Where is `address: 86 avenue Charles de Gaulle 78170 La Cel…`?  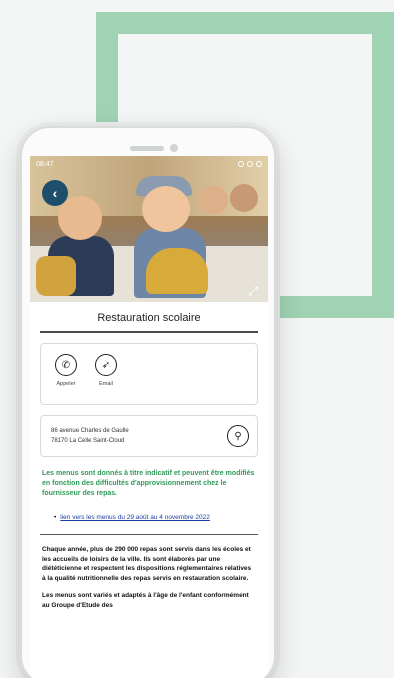 address: 86 avenue Charles de Gaulle 78170 La Cel… is located at coordinates (90, 436).